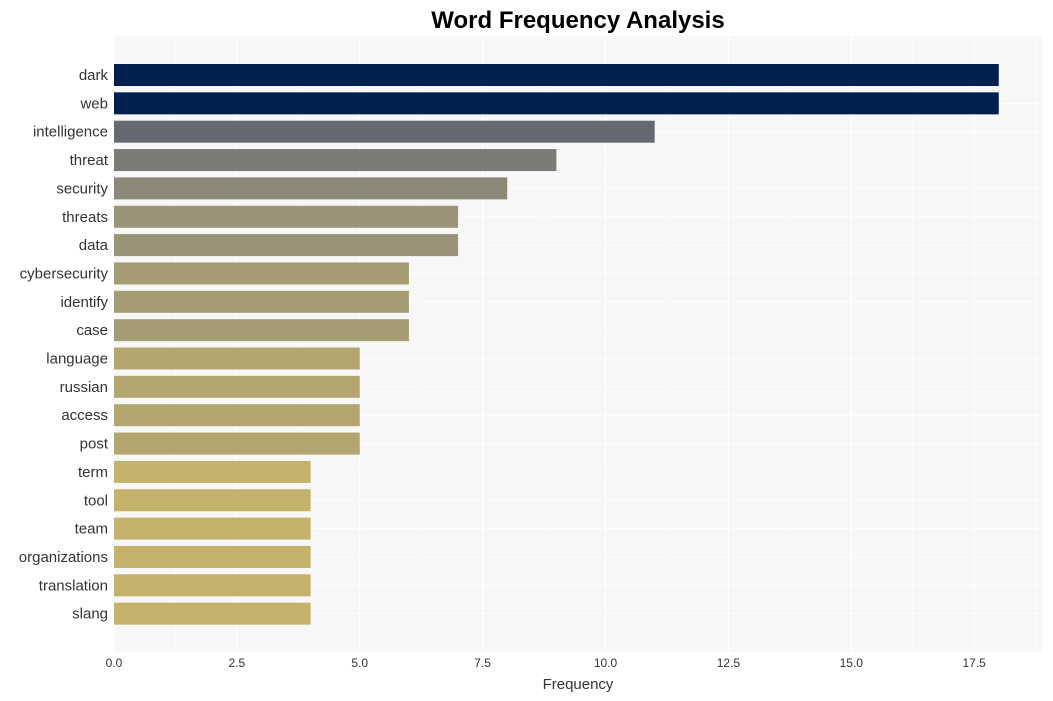 This screenshot has height=701, width=1053. Describe the element at coordinates (93, 103) in the screenshot. I see `y-tick-label: web` at that location.